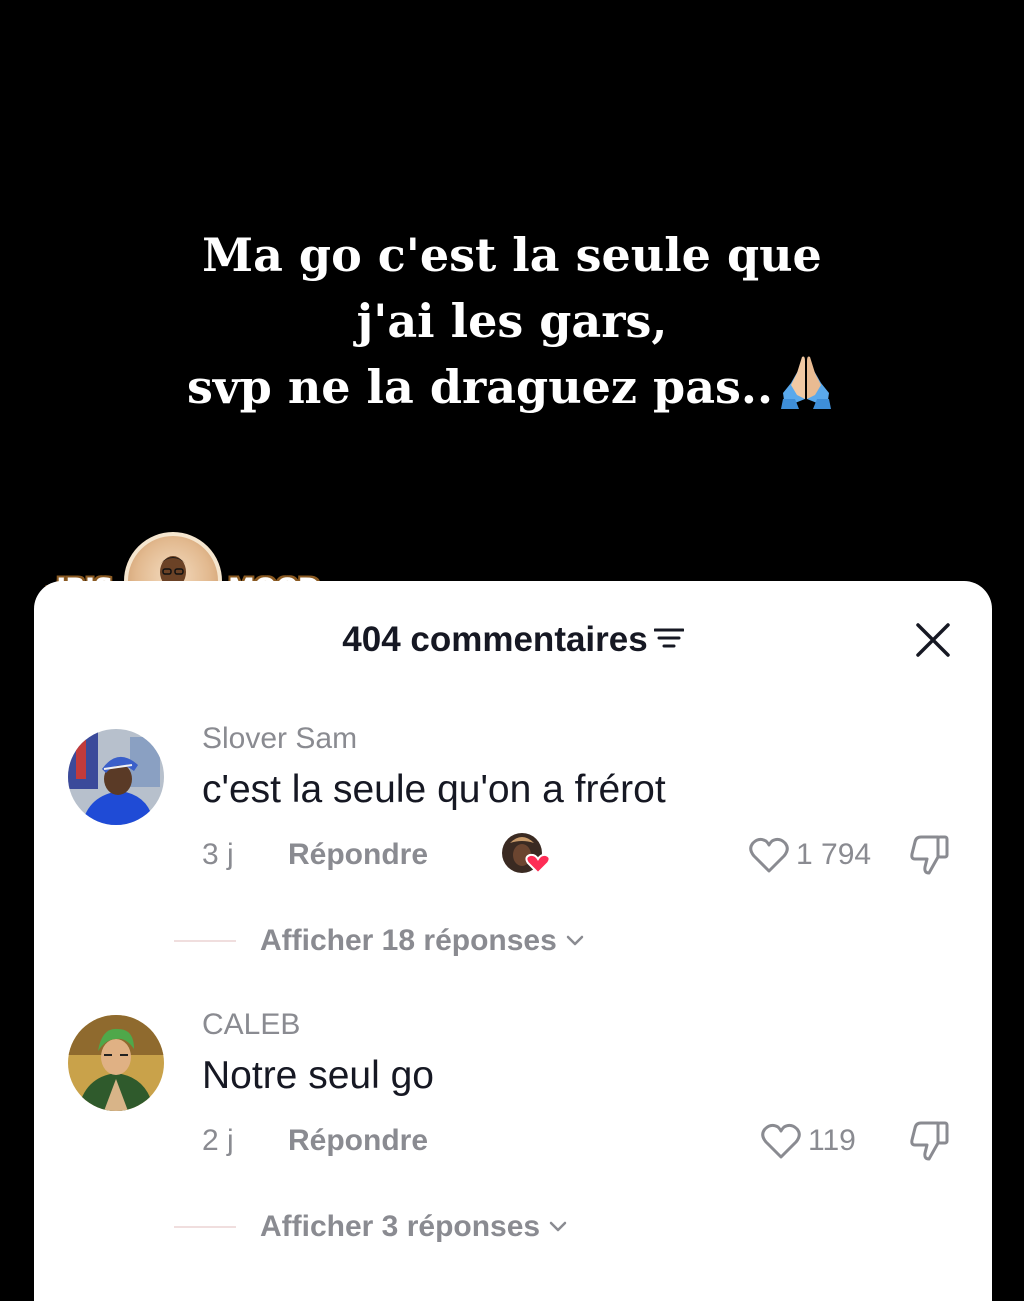 This screenshot has width=1024, height=1301. I want to click on view-replies-button: Afficher 3 réponses, so click(371, 1227).